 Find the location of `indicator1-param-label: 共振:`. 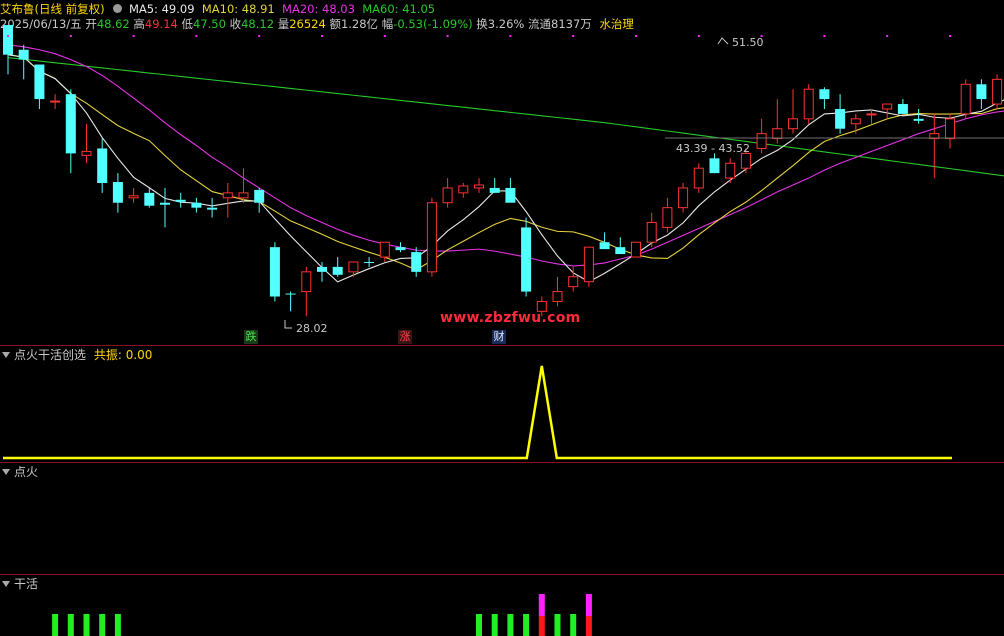

indicator1-param-label: 共振: is located at coordinates (107, 355).